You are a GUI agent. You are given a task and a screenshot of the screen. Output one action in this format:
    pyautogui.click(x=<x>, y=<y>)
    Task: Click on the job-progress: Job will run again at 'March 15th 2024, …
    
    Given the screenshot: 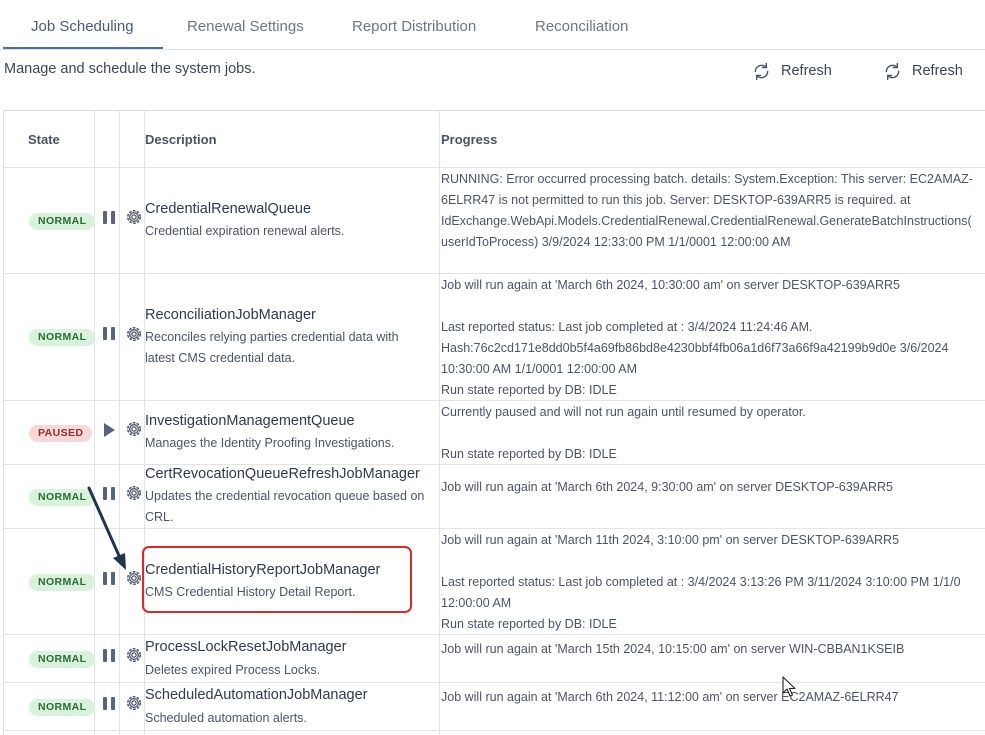 What is the action you would take?
    pyautogui.click(x=673, y=649)
    